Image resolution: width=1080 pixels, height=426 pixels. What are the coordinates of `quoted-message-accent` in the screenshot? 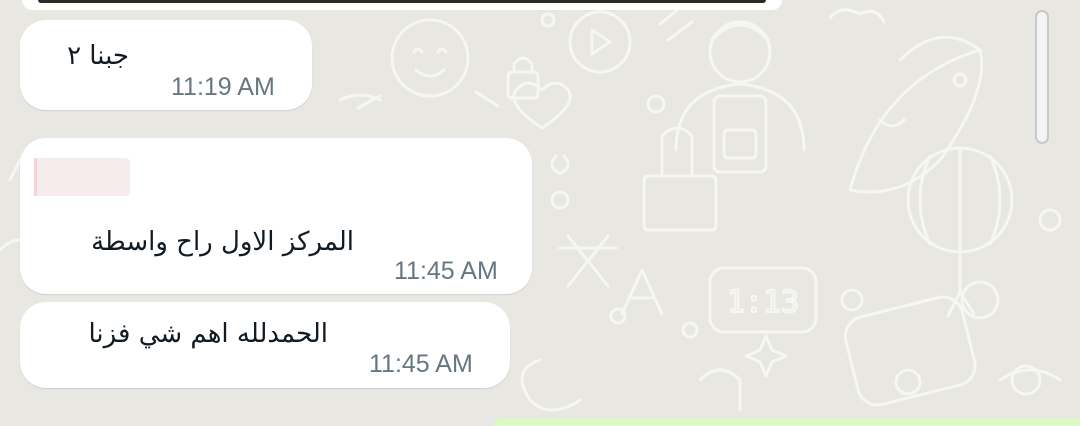 It's located at (35, 177).